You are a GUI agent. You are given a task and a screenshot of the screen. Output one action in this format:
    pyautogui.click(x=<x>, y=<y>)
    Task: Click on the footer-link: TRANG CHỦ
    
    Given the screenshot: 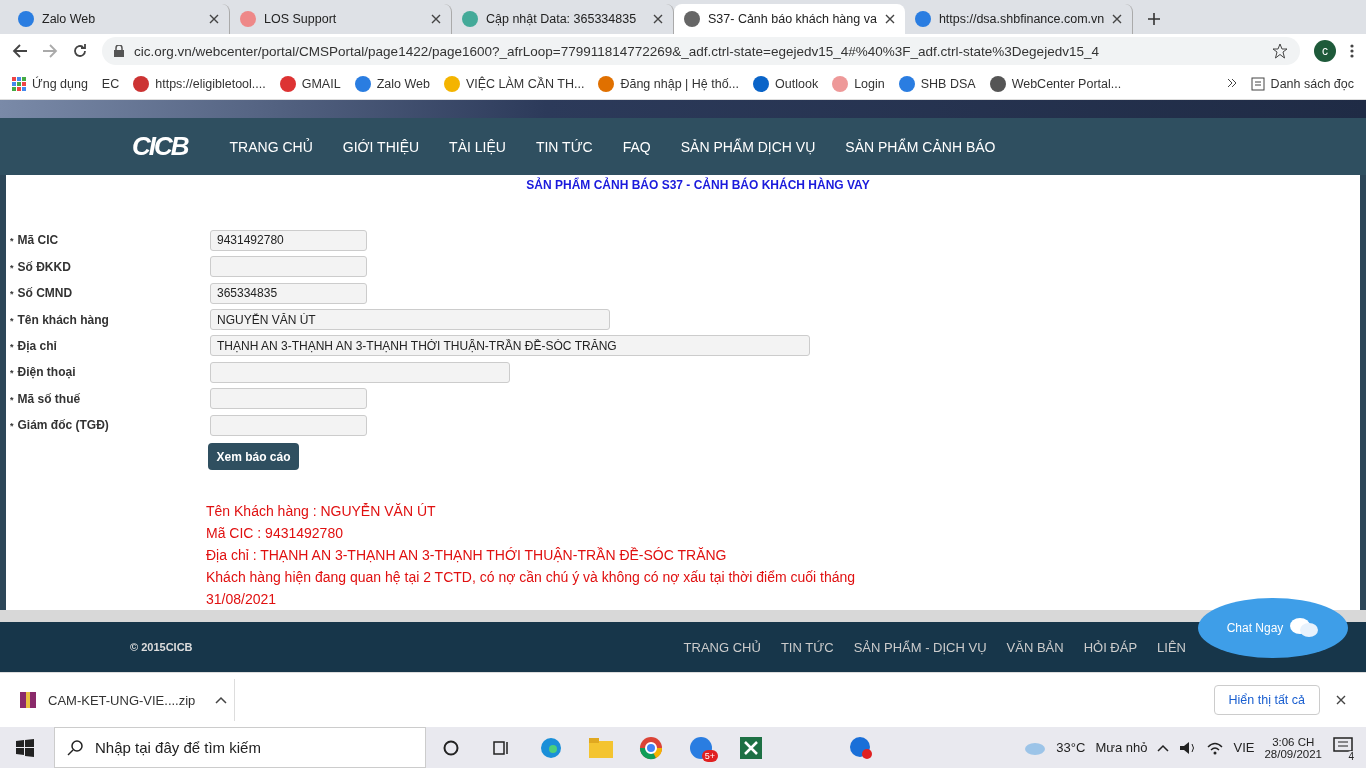 What is the action you would take?
    pyautogui.click(x=722, y=647)
    